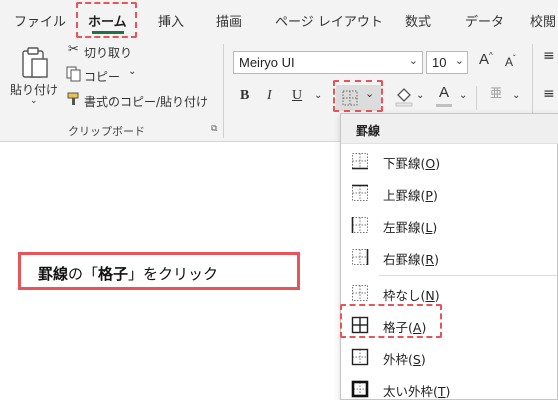 This screenshot has height=400, width=558. I want to click on tab-page-layout: ページ レイアウト, so click(329, 20).